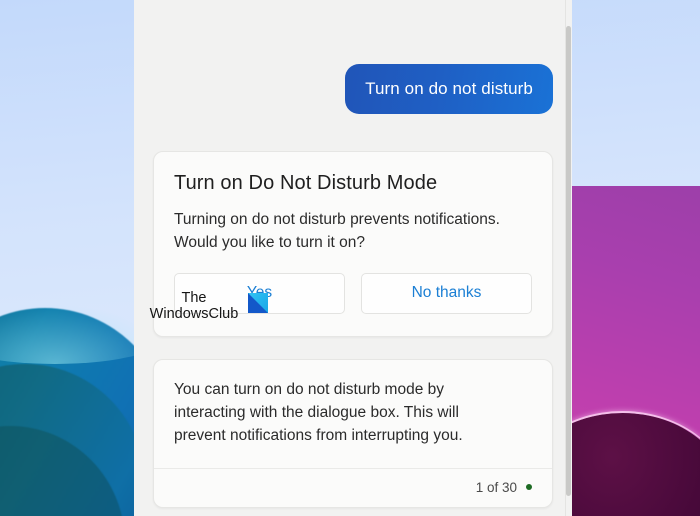  I want to click on wallpaper-left-bloom, so click(75, 401).